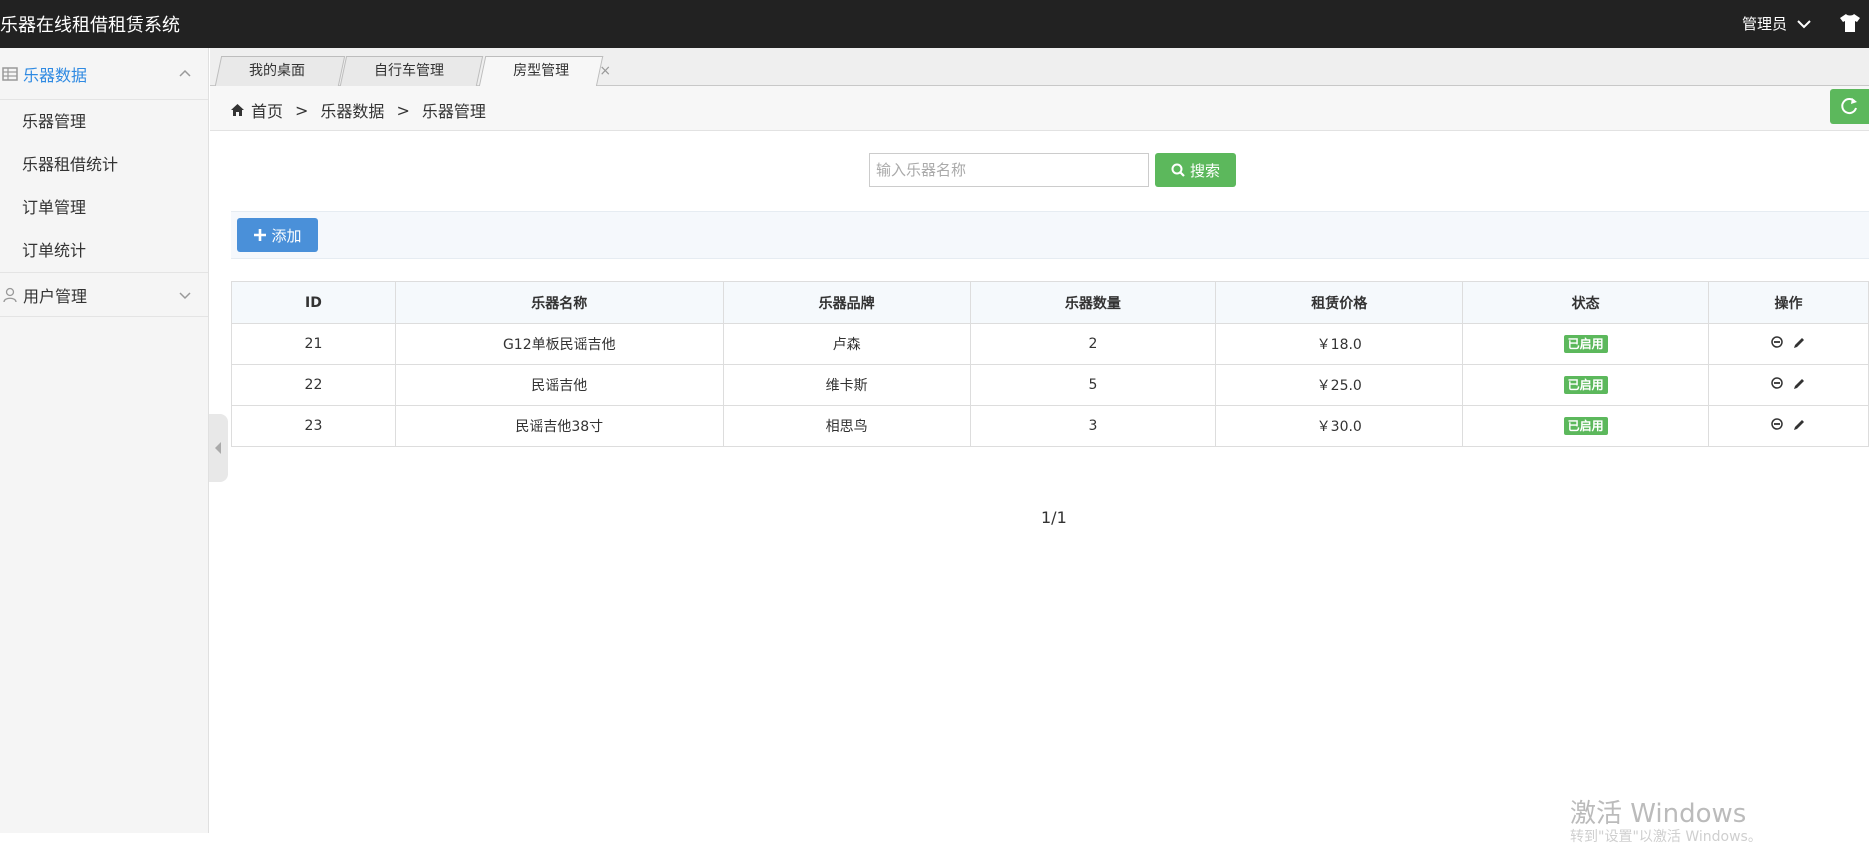 The image size is (1869, 846). What do you see at coordinates (104, 164) in the screenshot?
I see `sidebar-item-rental-stats: 乐器租借统计` at bounding box center [104, 164].